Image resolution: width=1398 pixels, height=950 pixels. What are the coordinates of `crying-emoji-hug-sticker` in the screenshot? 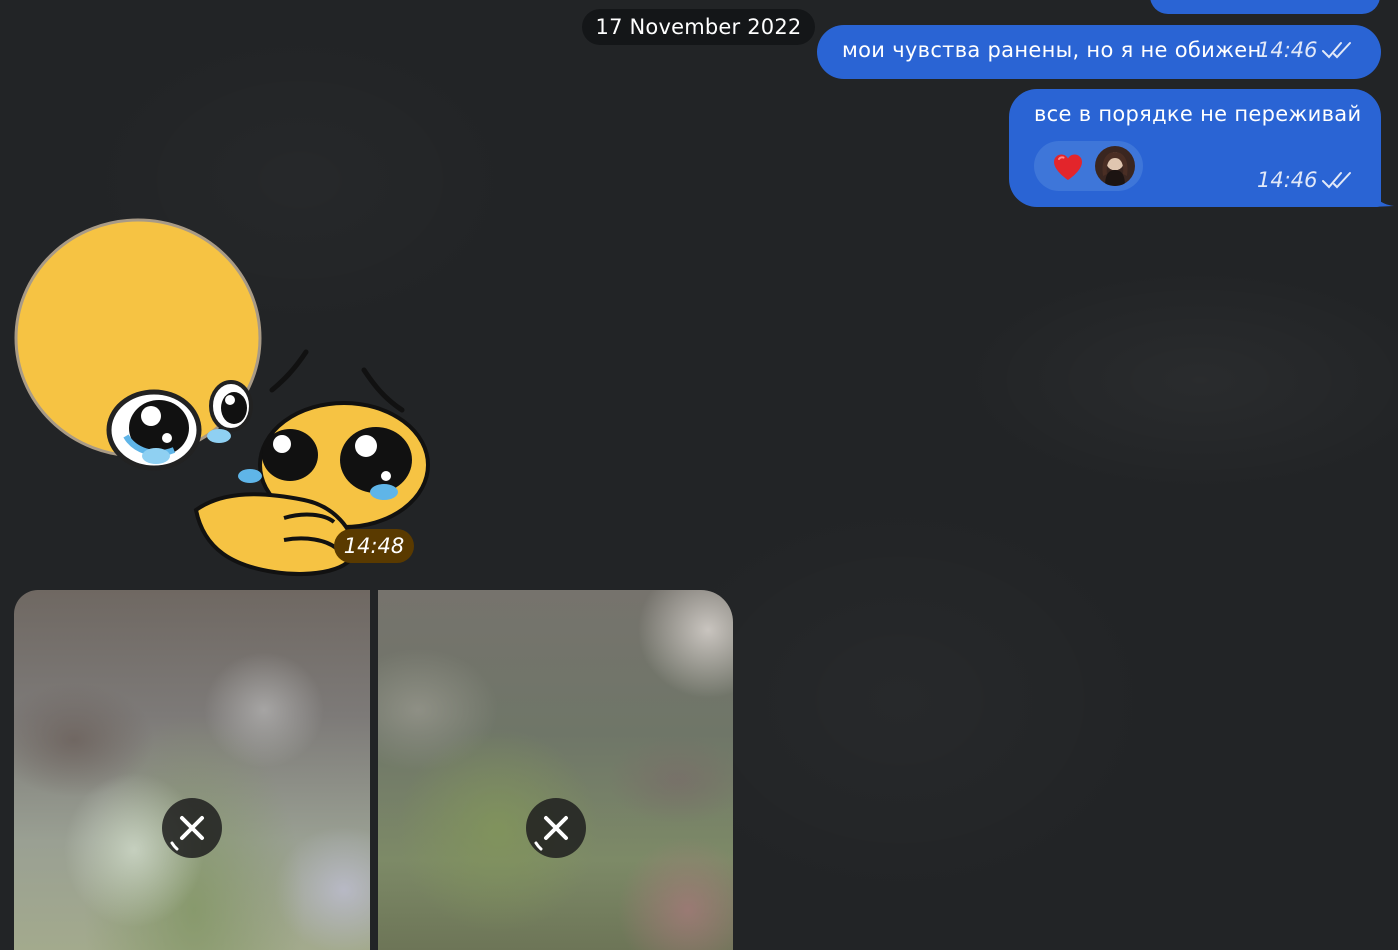 It's located at (224, 396).